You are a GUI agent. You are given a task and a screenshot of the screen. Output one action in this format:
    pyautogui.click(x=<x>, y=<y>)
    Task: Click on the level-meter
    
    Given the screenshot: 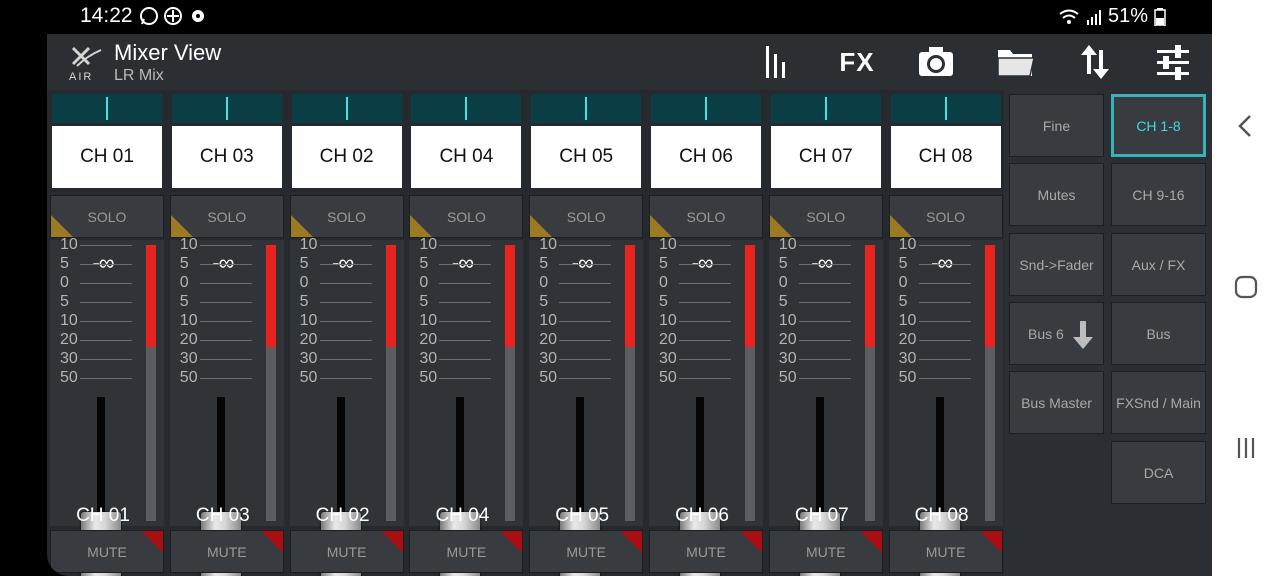 What is the action you would take?
    pyautogui.click(x=630, y=383)
    